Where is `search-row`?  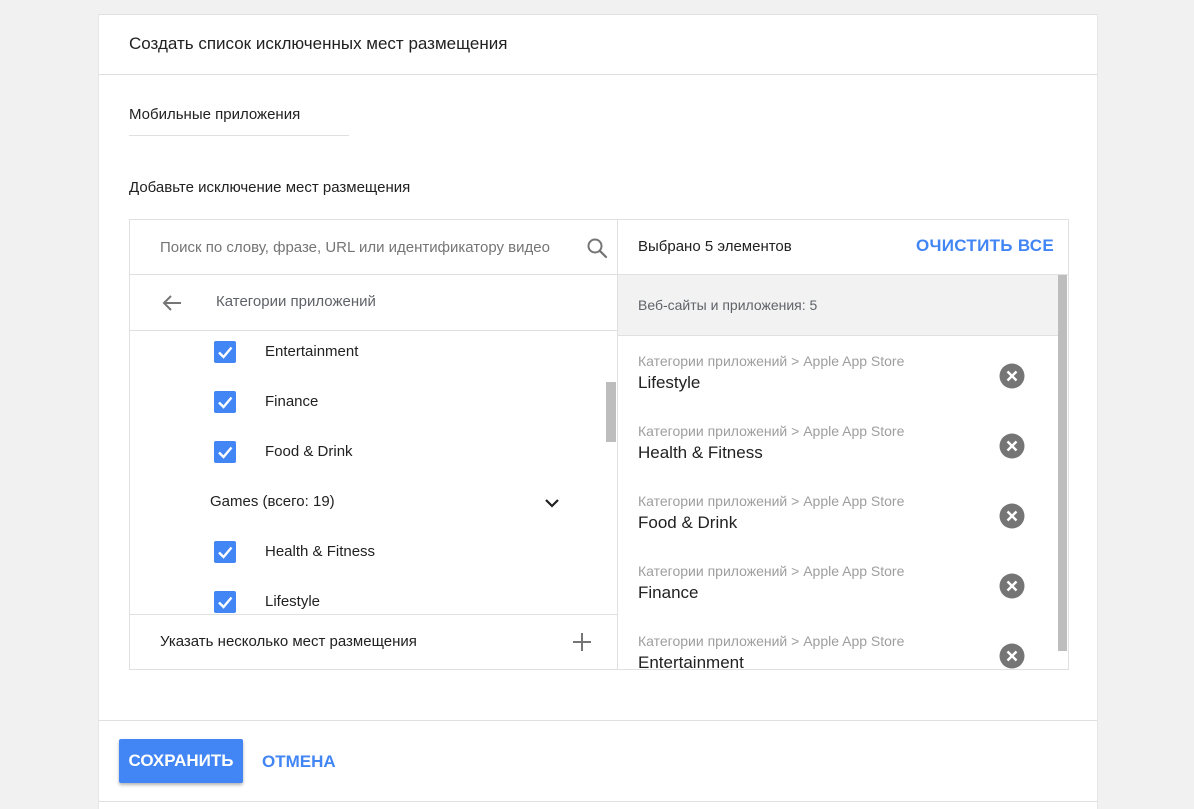 search-row is located at coordinates (373, 247).